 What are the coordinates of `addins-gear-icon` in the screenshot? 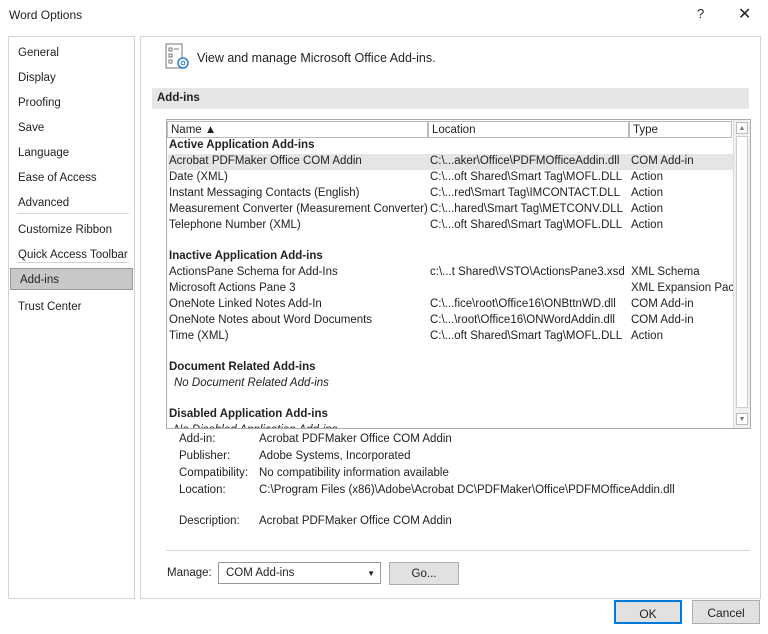 It's located at (177, 56).